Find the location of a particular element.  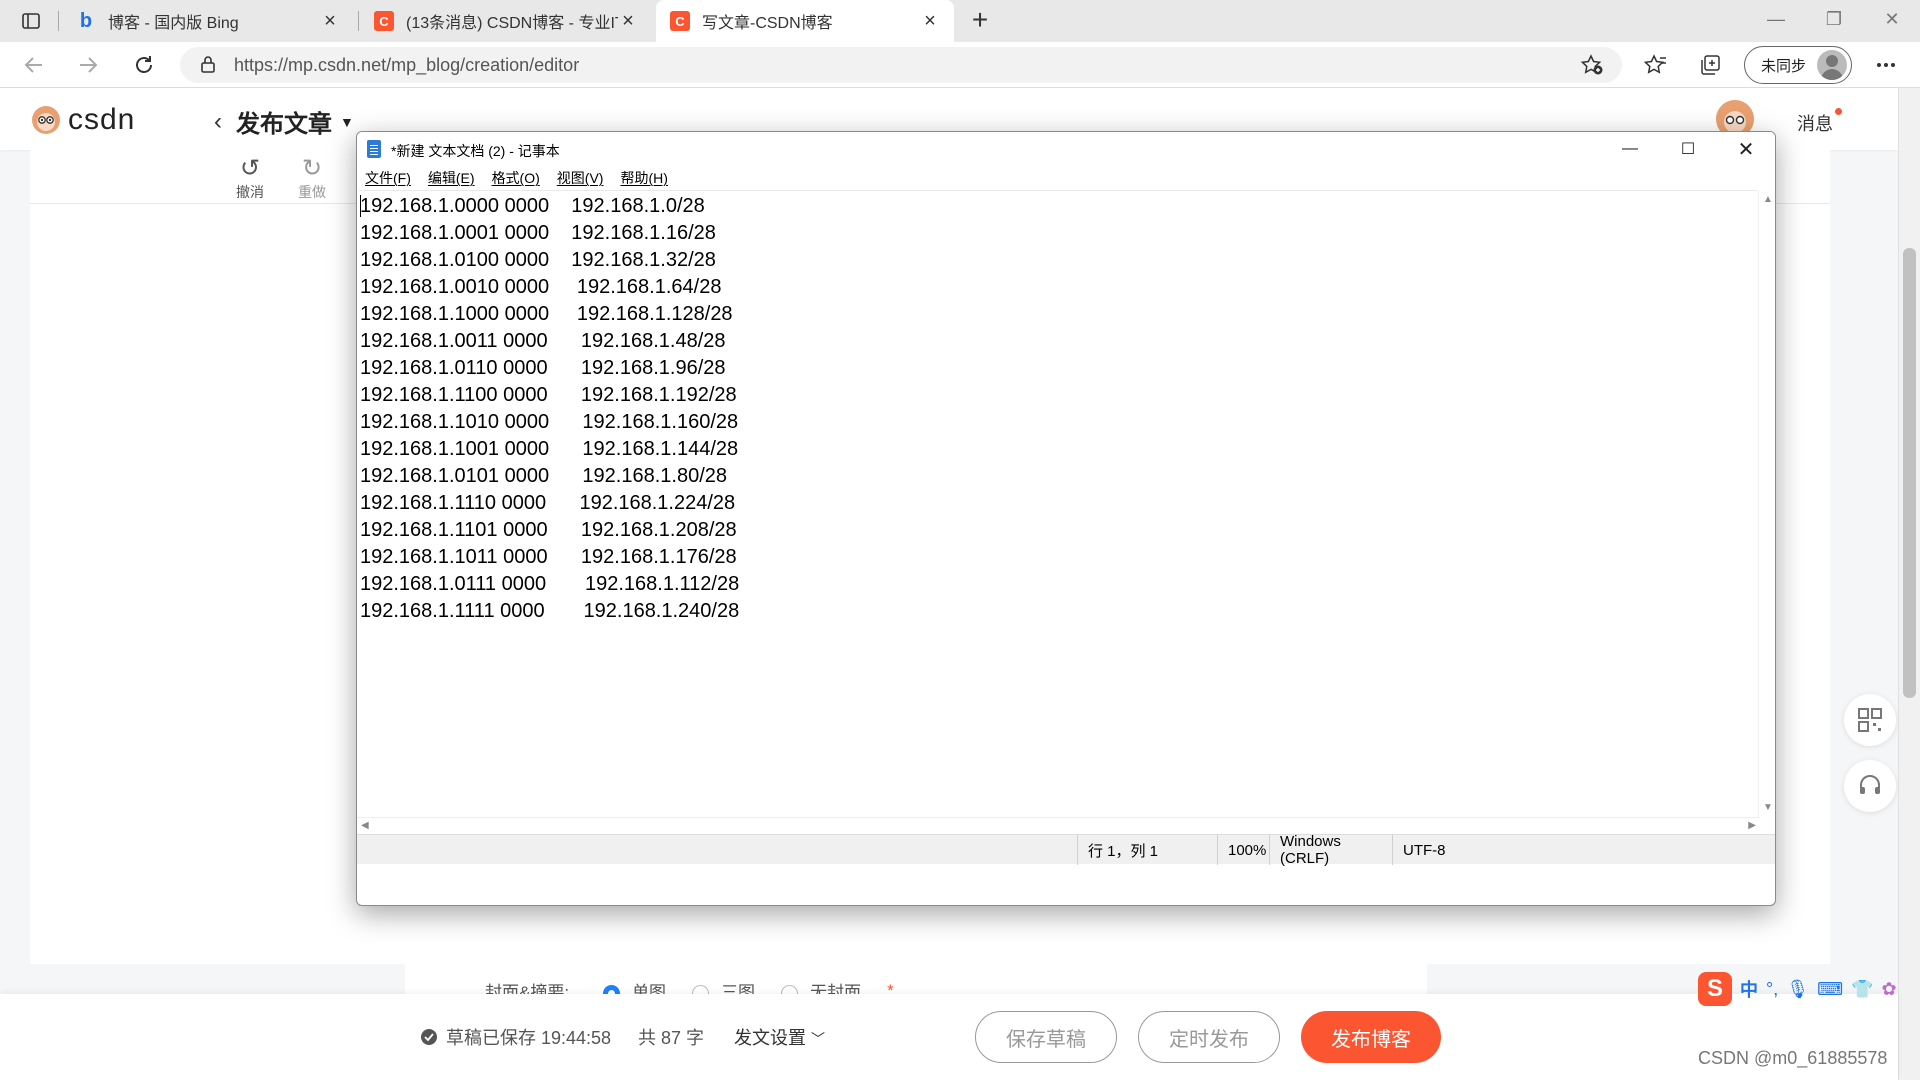

sync-label: 未同步 is located at coordinates (1784, 66).